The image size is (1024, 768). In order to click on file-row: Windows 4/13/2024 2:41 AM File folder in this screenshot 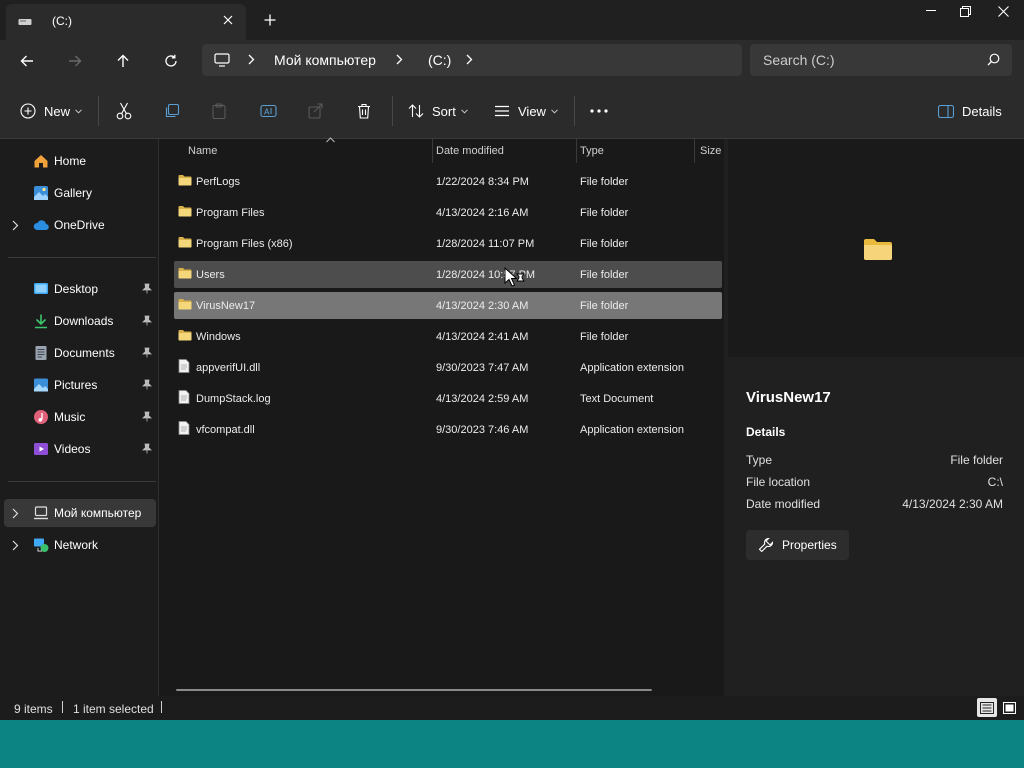, I will do `click(448, 336)`.